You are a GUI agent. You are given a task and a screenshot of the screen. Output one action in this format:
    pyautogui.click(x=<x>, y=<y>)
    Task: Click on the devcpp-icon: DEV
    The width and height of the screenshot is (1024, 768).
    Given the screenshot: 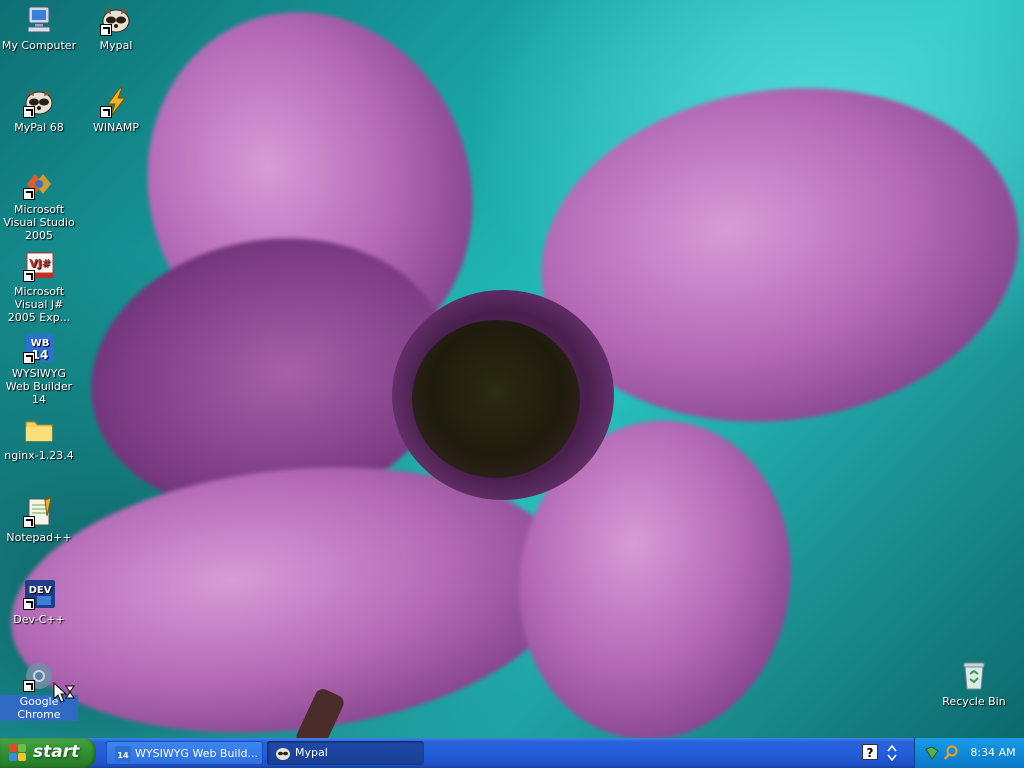 What is the action you would take?
    pyautogui.click(x=39, y=594)
    